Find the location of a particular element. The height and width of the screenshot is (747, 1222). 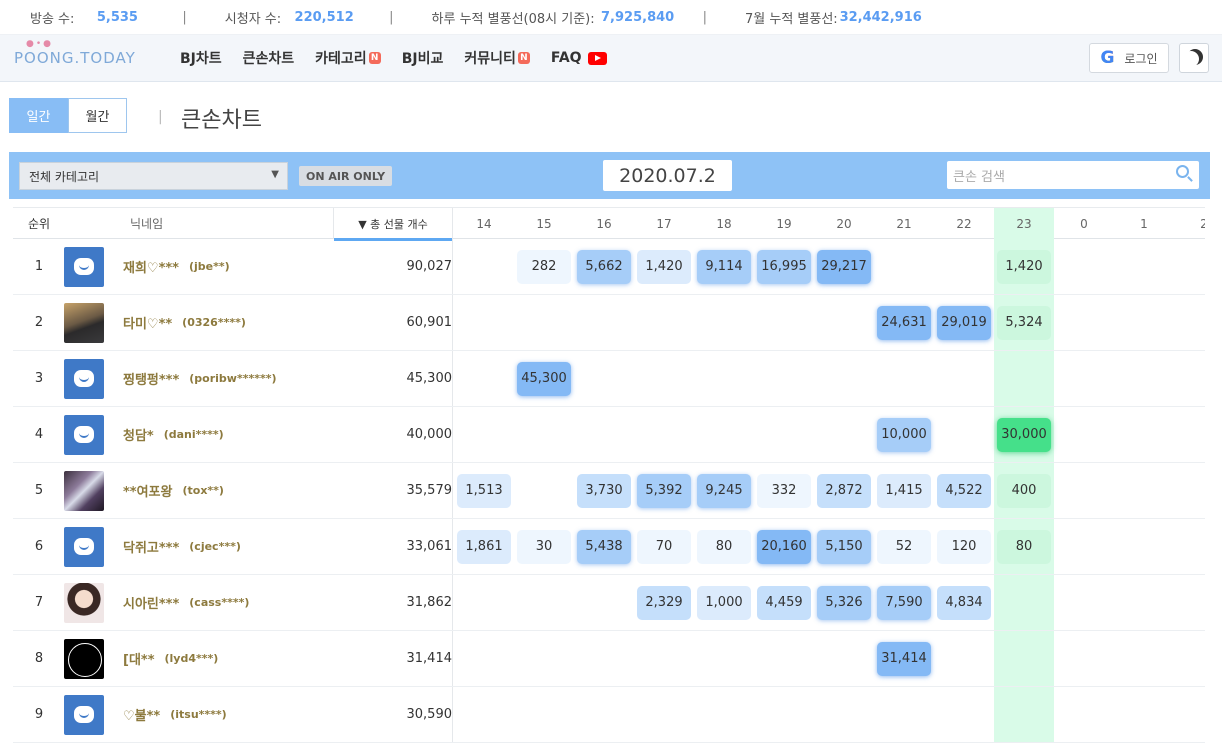

hour-cell-23: 400 is located at coordinates (1024, 490).